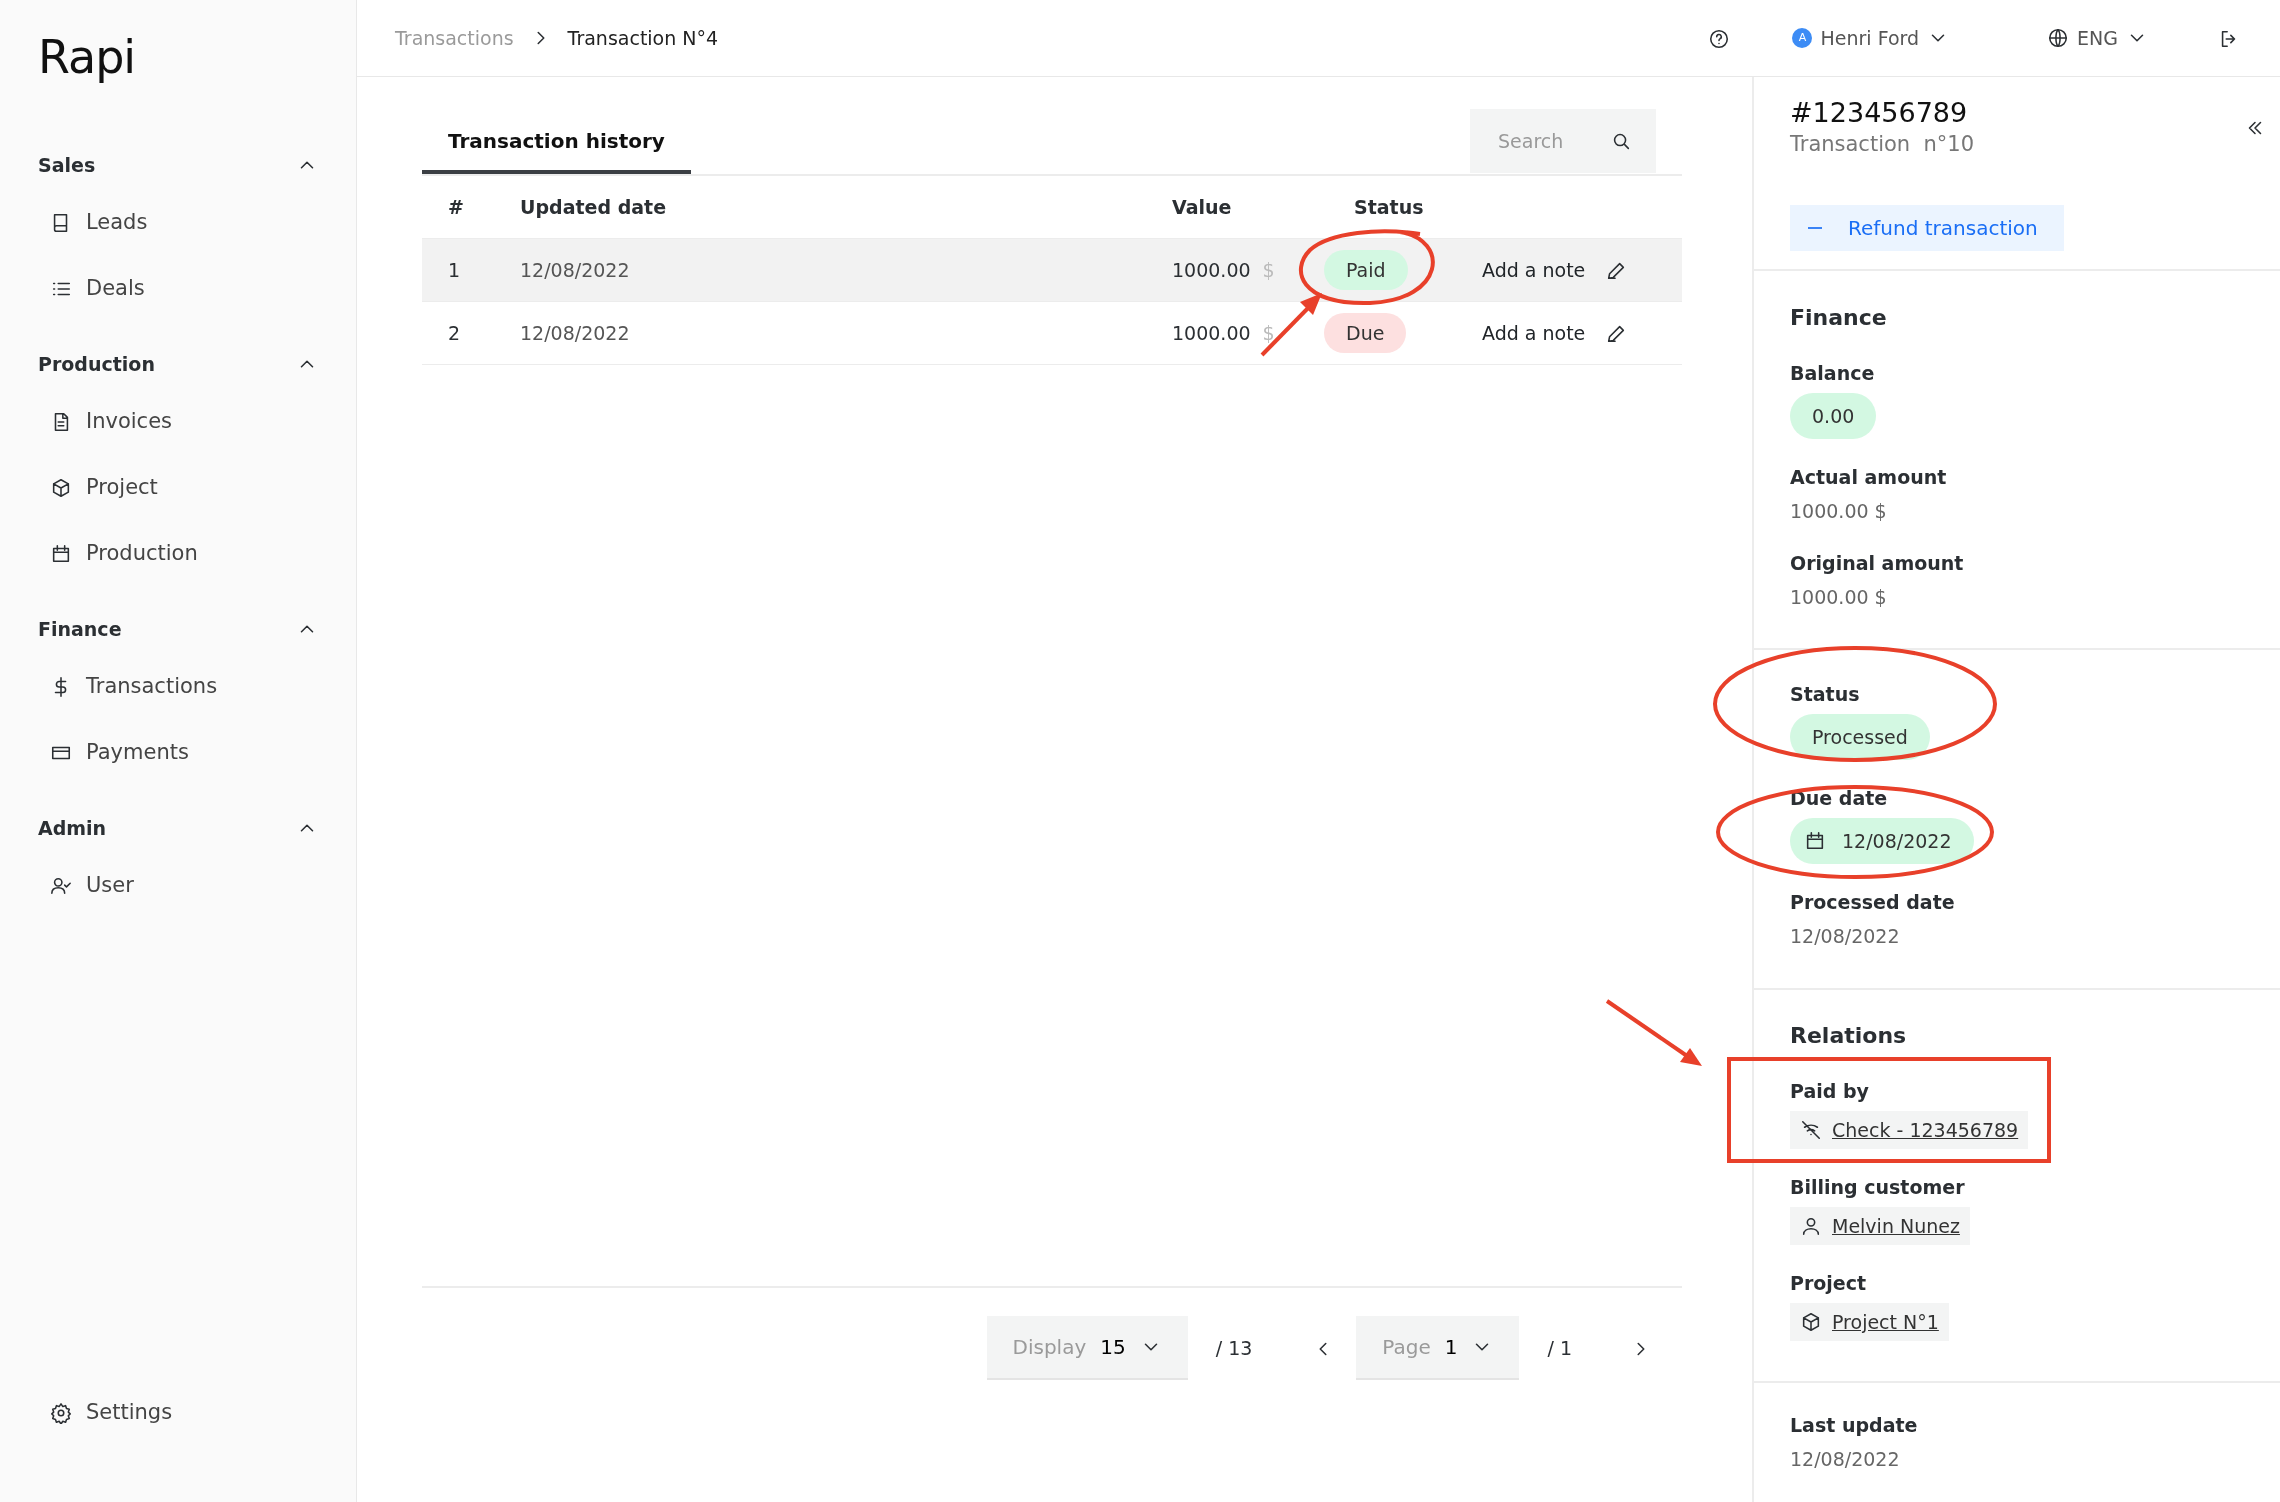 The width and height of the screenshot is (2280, 1502). What do you see at coordinates (1839, 798) in the screenshot?
I see `field-label: Due date` at bounding box center [1839, 798].